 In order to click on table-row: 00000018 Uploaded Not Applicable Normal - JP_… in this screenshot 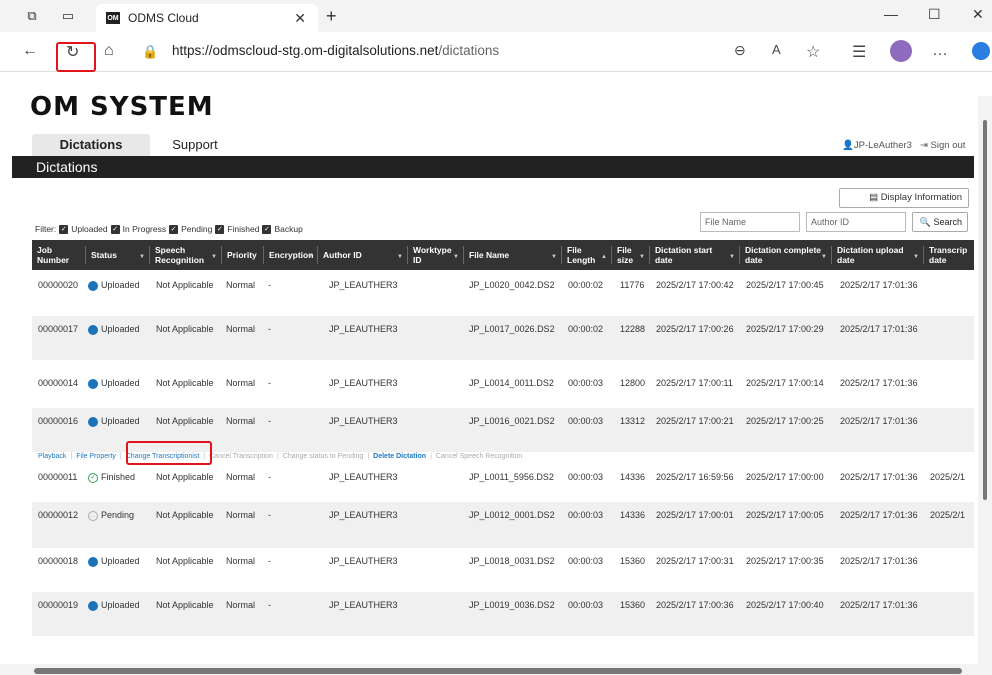, I will do `click(503, 570)`.